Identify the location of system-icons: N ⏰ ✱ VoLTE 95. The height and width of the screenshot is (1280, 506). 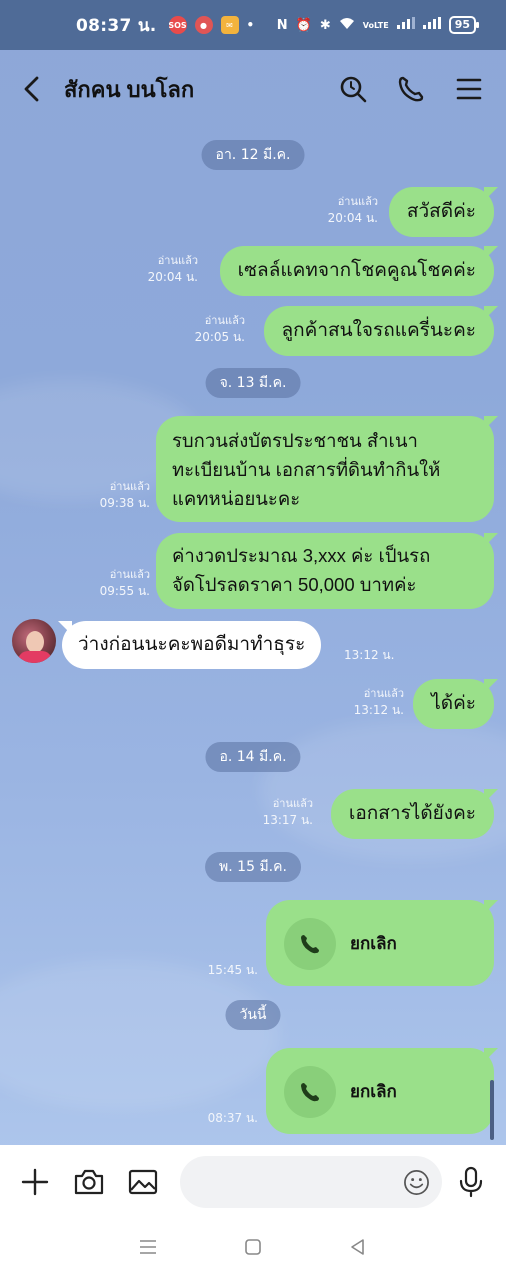
(378, 25).